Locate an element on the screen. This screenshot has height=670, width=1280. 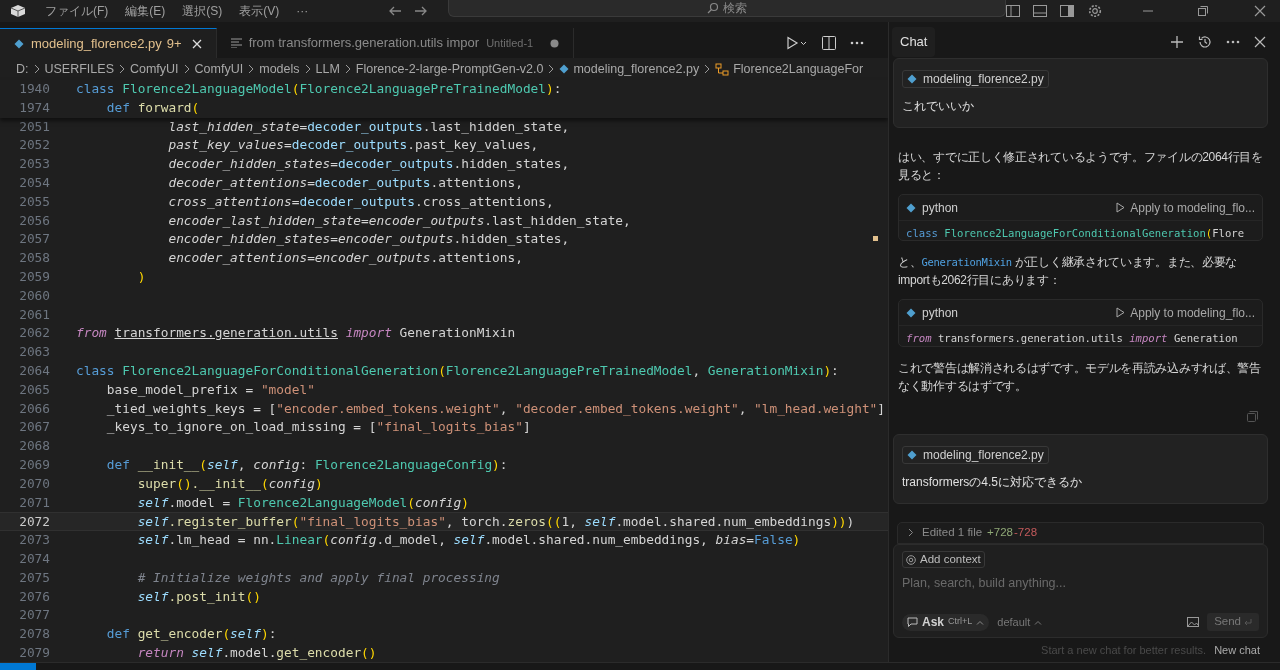
copy-icon is located at coordinates (1252, 416).